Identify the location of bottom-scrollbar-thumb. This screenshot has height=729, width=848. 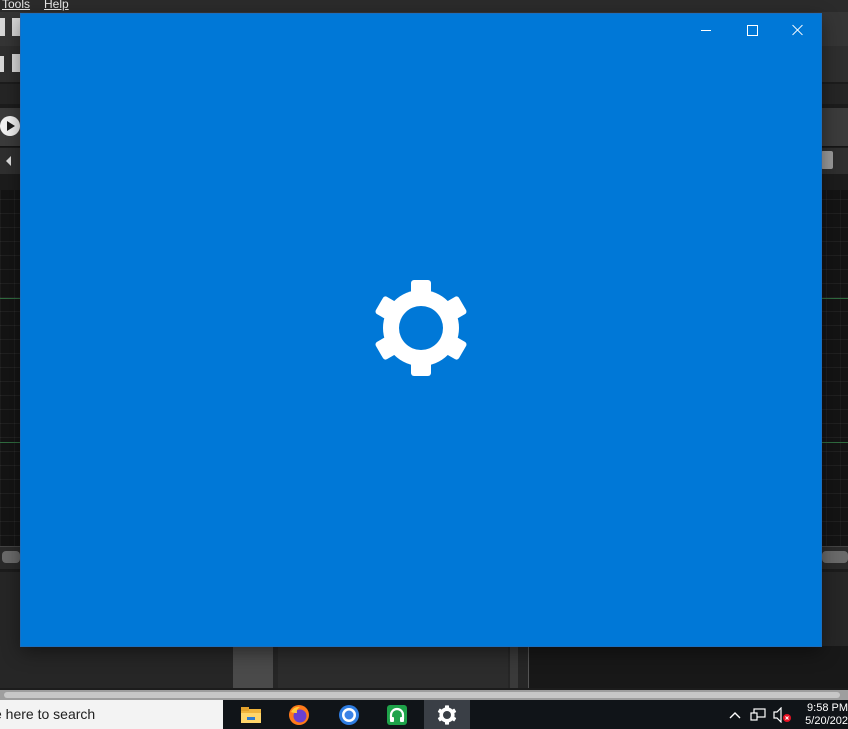
(422, 695).